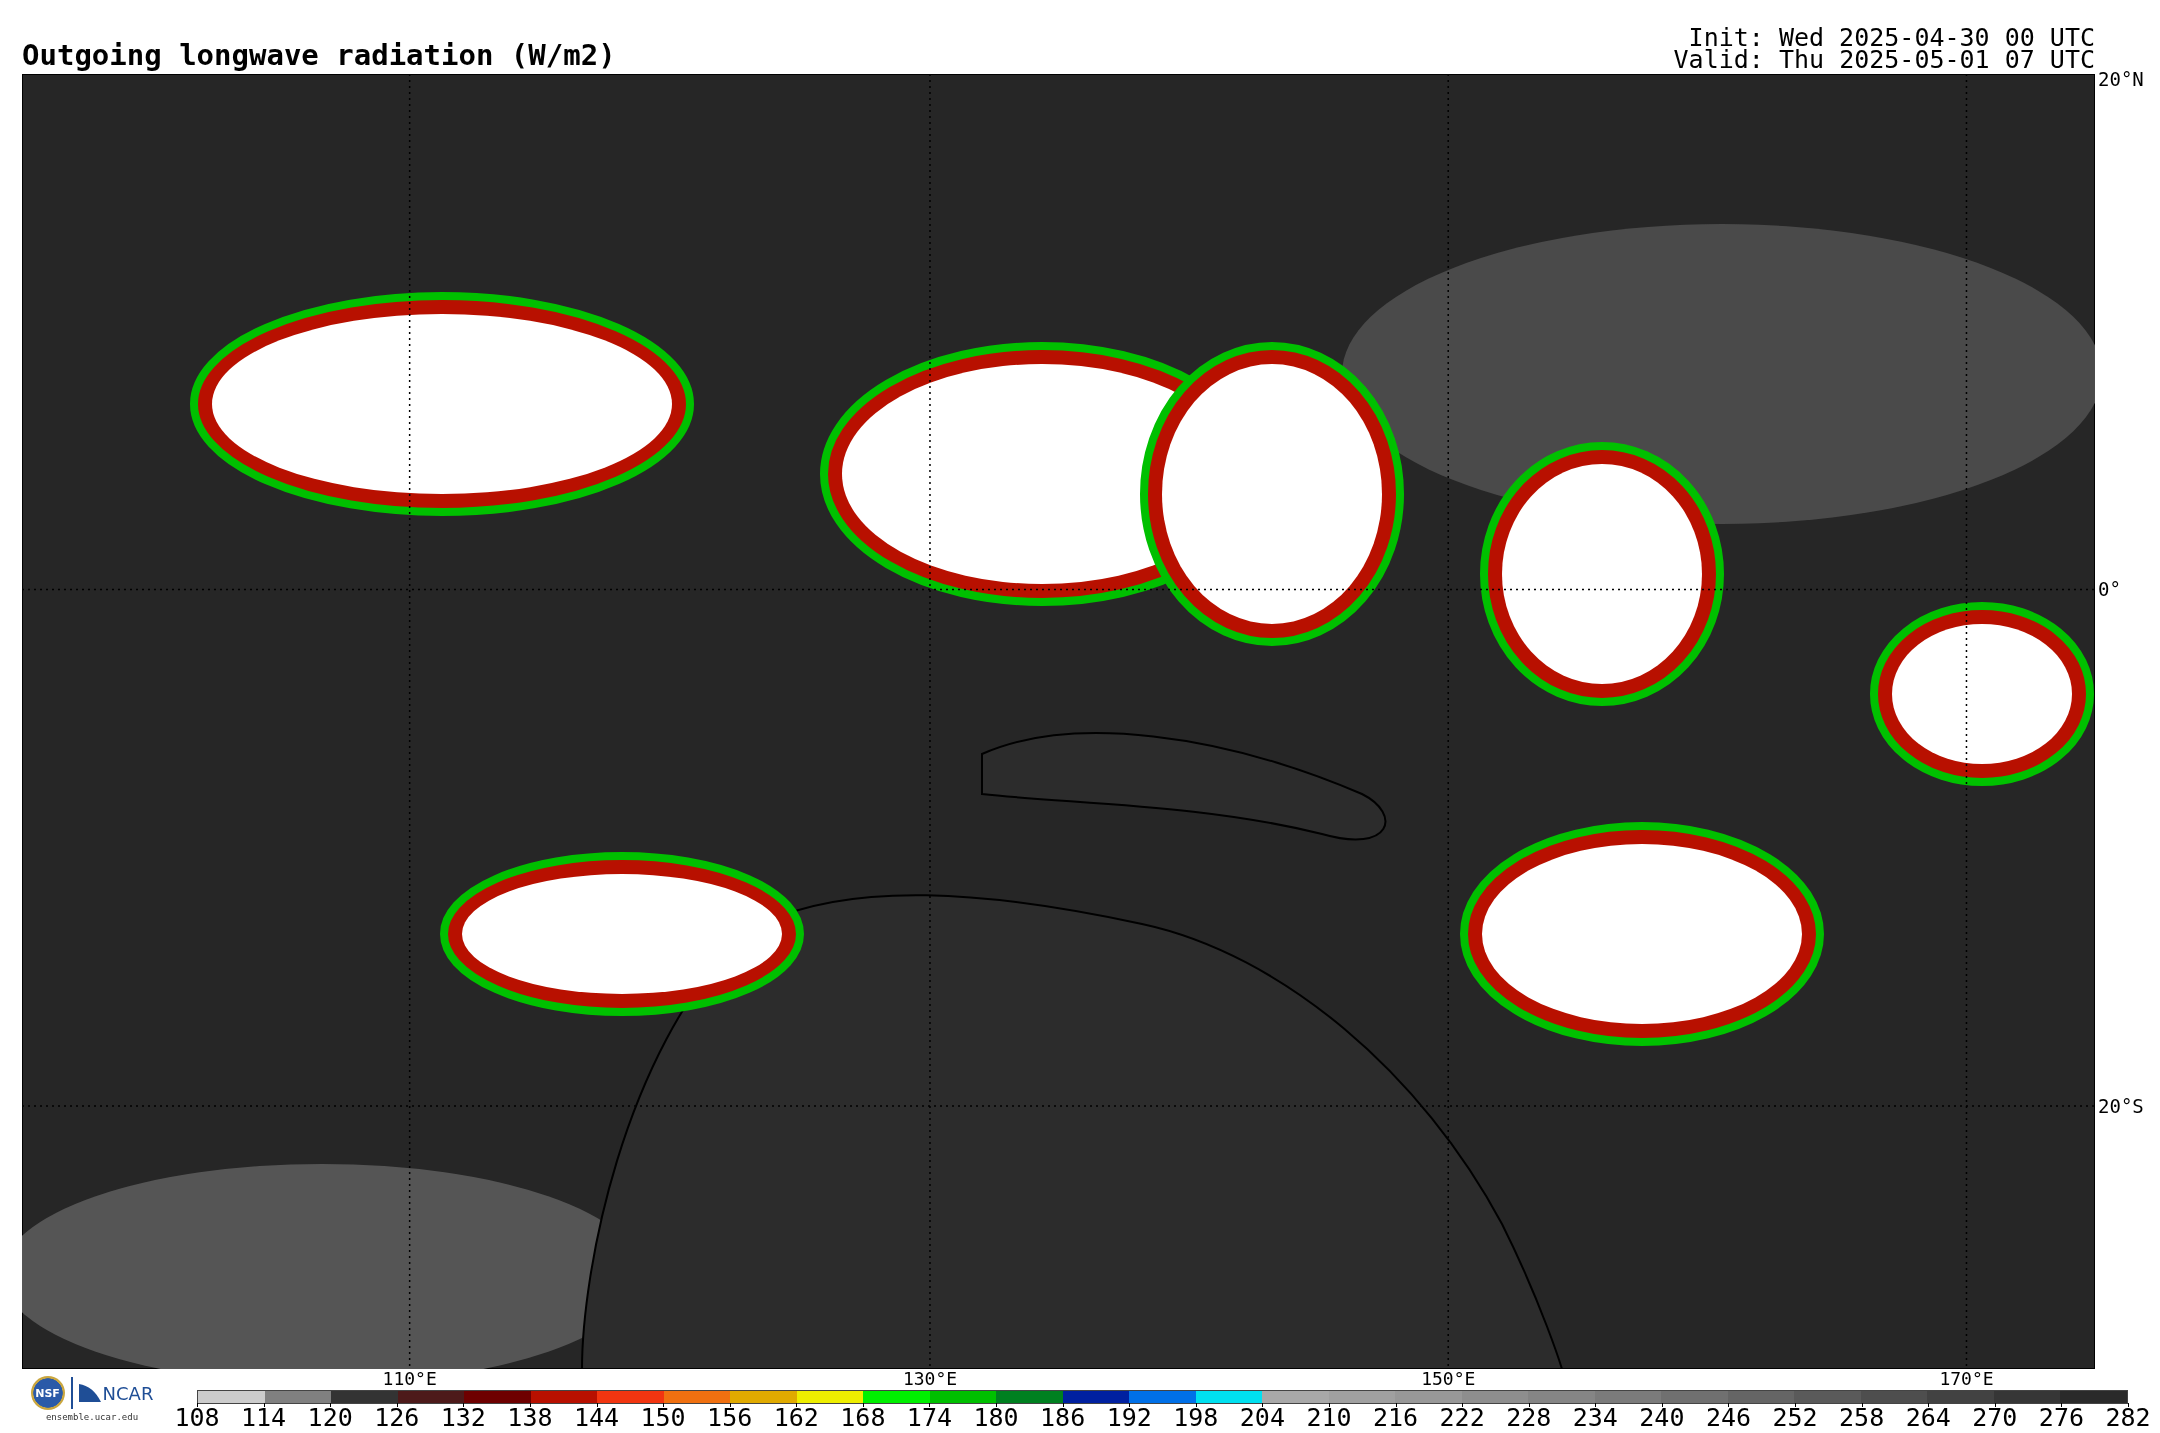  What do you see at coordinates (1795, 1417) in the screenshot?
I see `tick-label: 252` at bounding box center [1795, 1417].